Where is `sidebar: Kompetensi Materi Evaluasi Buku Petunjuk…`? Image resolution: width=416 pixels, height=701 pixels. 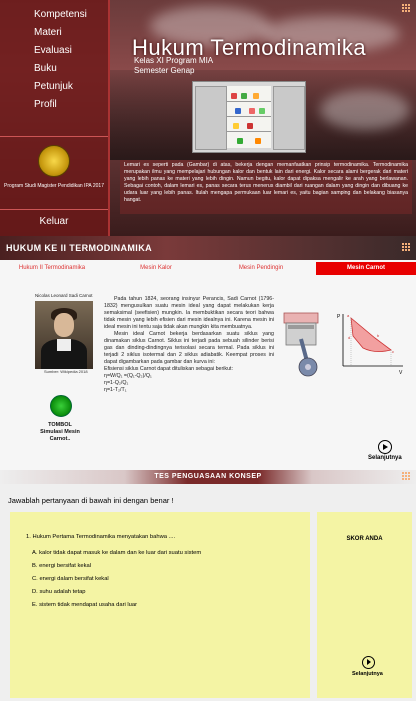
sidebar: Kompetensi Materi Evaluasi Buku Petunjuk… is located at coordinates (55, 118).